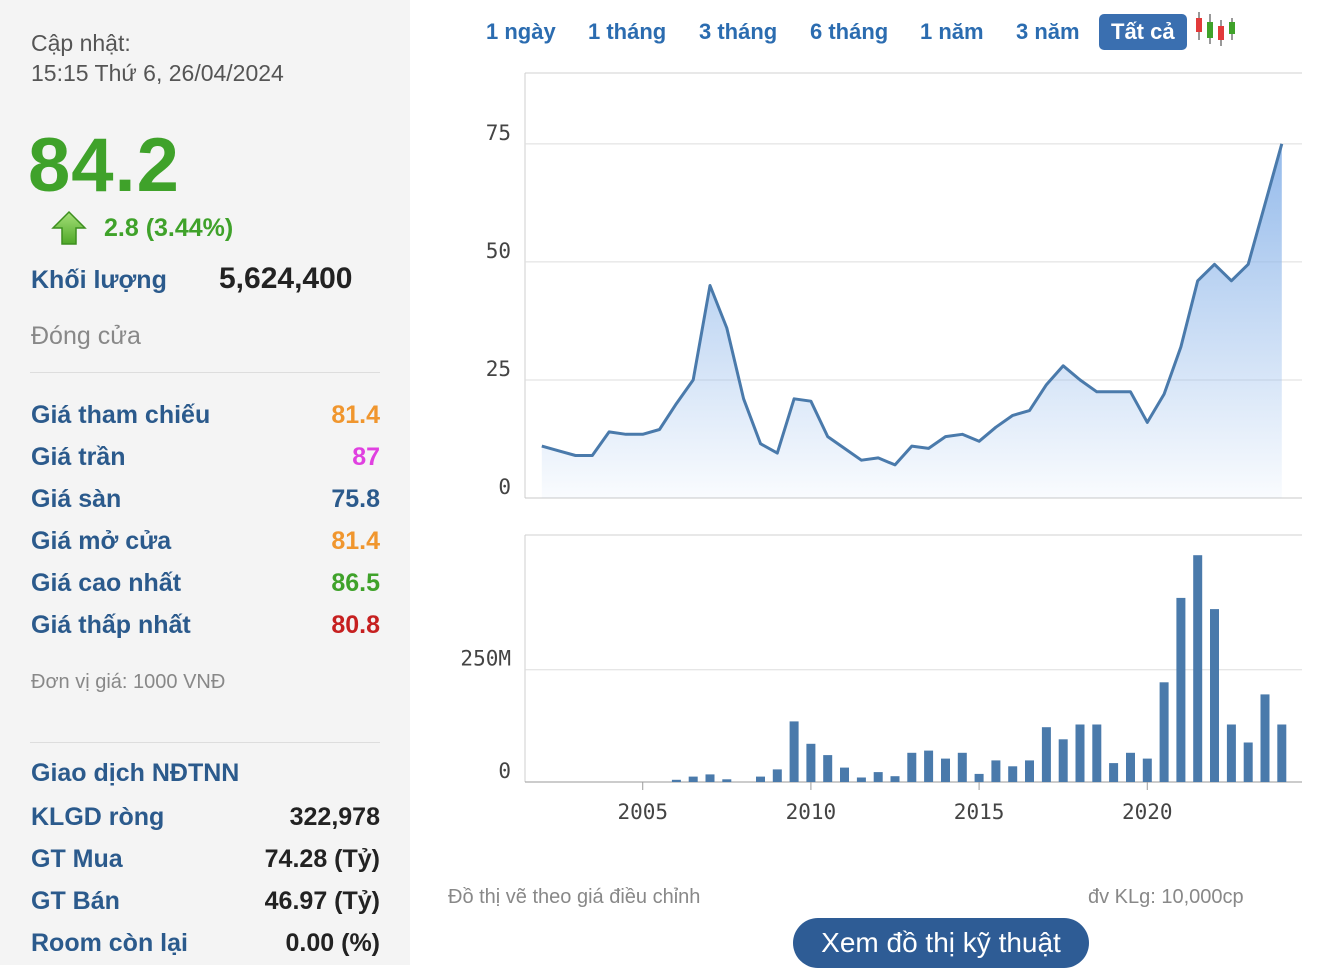  What do you see at coordinates (811, 812) in the screenshot?
I see `x-tick-label: 2010` at bounding box center [811, 812].